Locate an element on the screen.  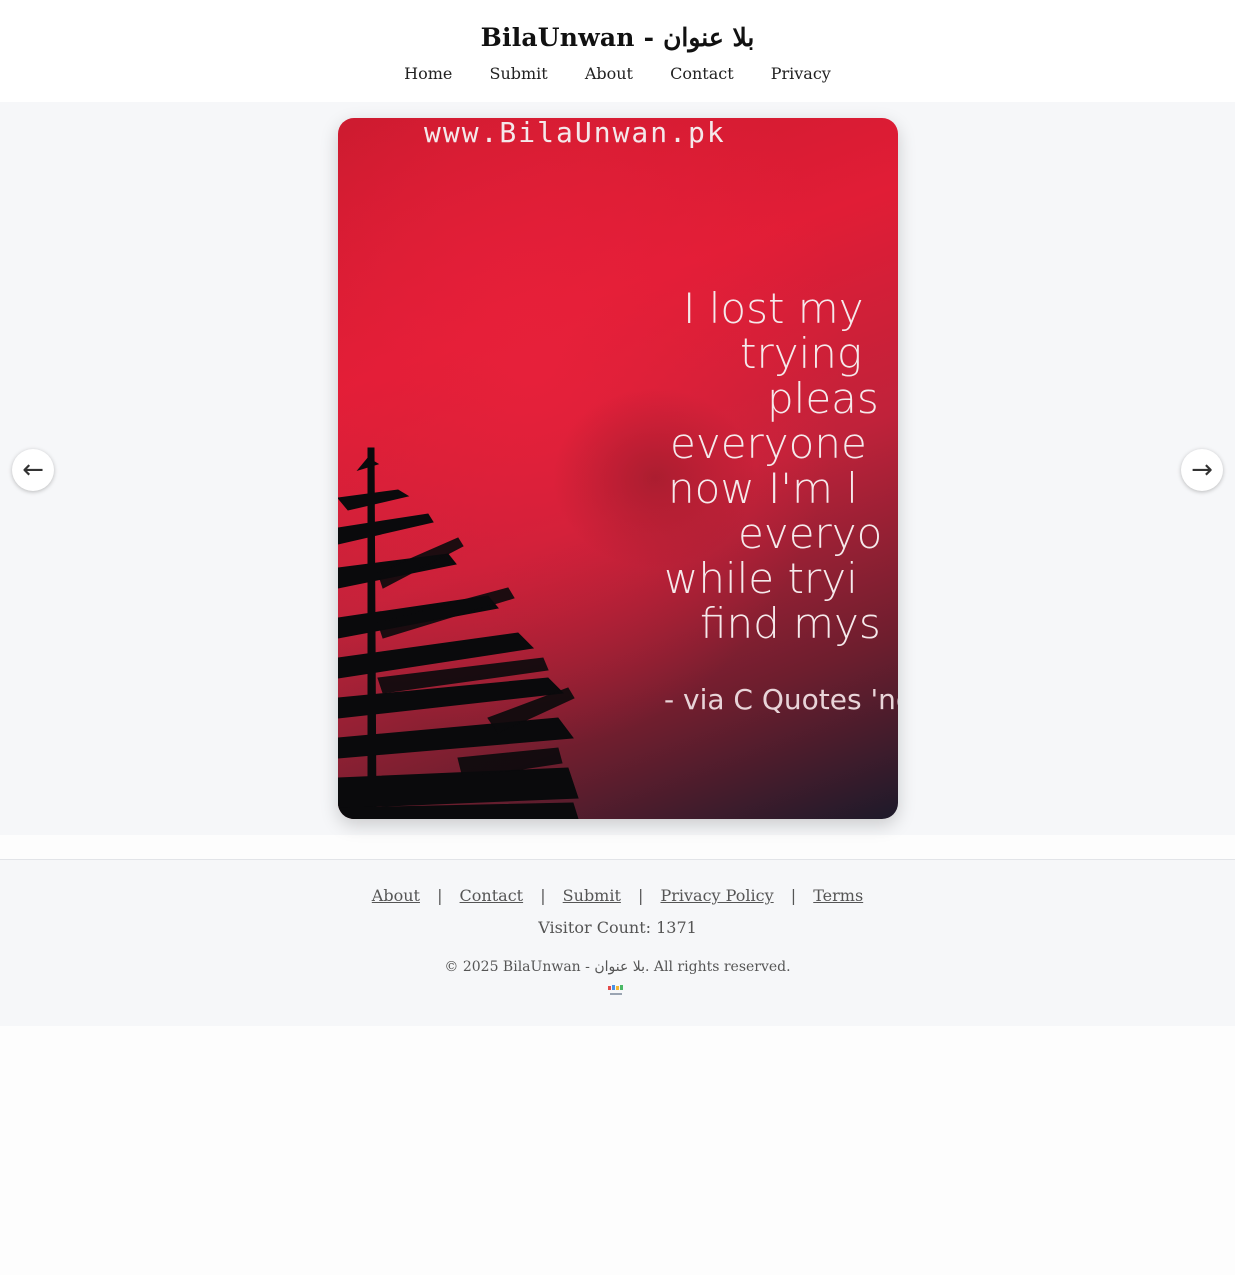
footer-link-terms: Terms is located at coordinates (838, 895).